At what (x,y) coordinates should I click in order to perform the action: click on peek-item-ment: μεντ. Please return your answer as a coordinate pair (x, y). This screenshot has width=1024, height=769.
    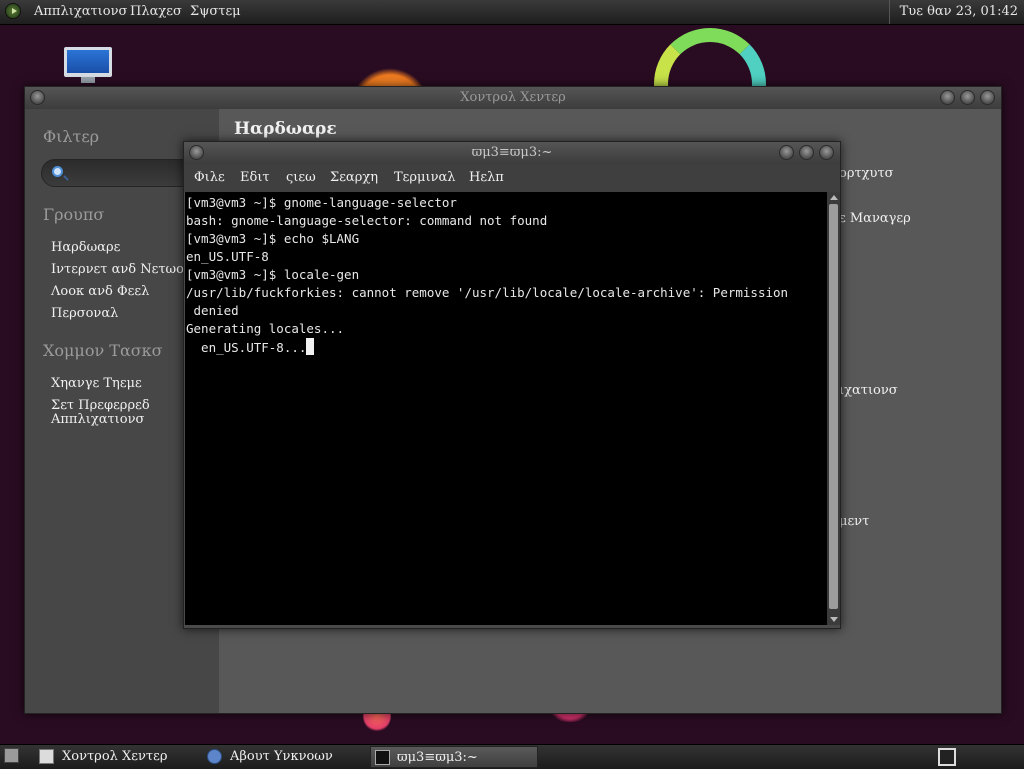
    Looking at the image, I should click on (854, 521).